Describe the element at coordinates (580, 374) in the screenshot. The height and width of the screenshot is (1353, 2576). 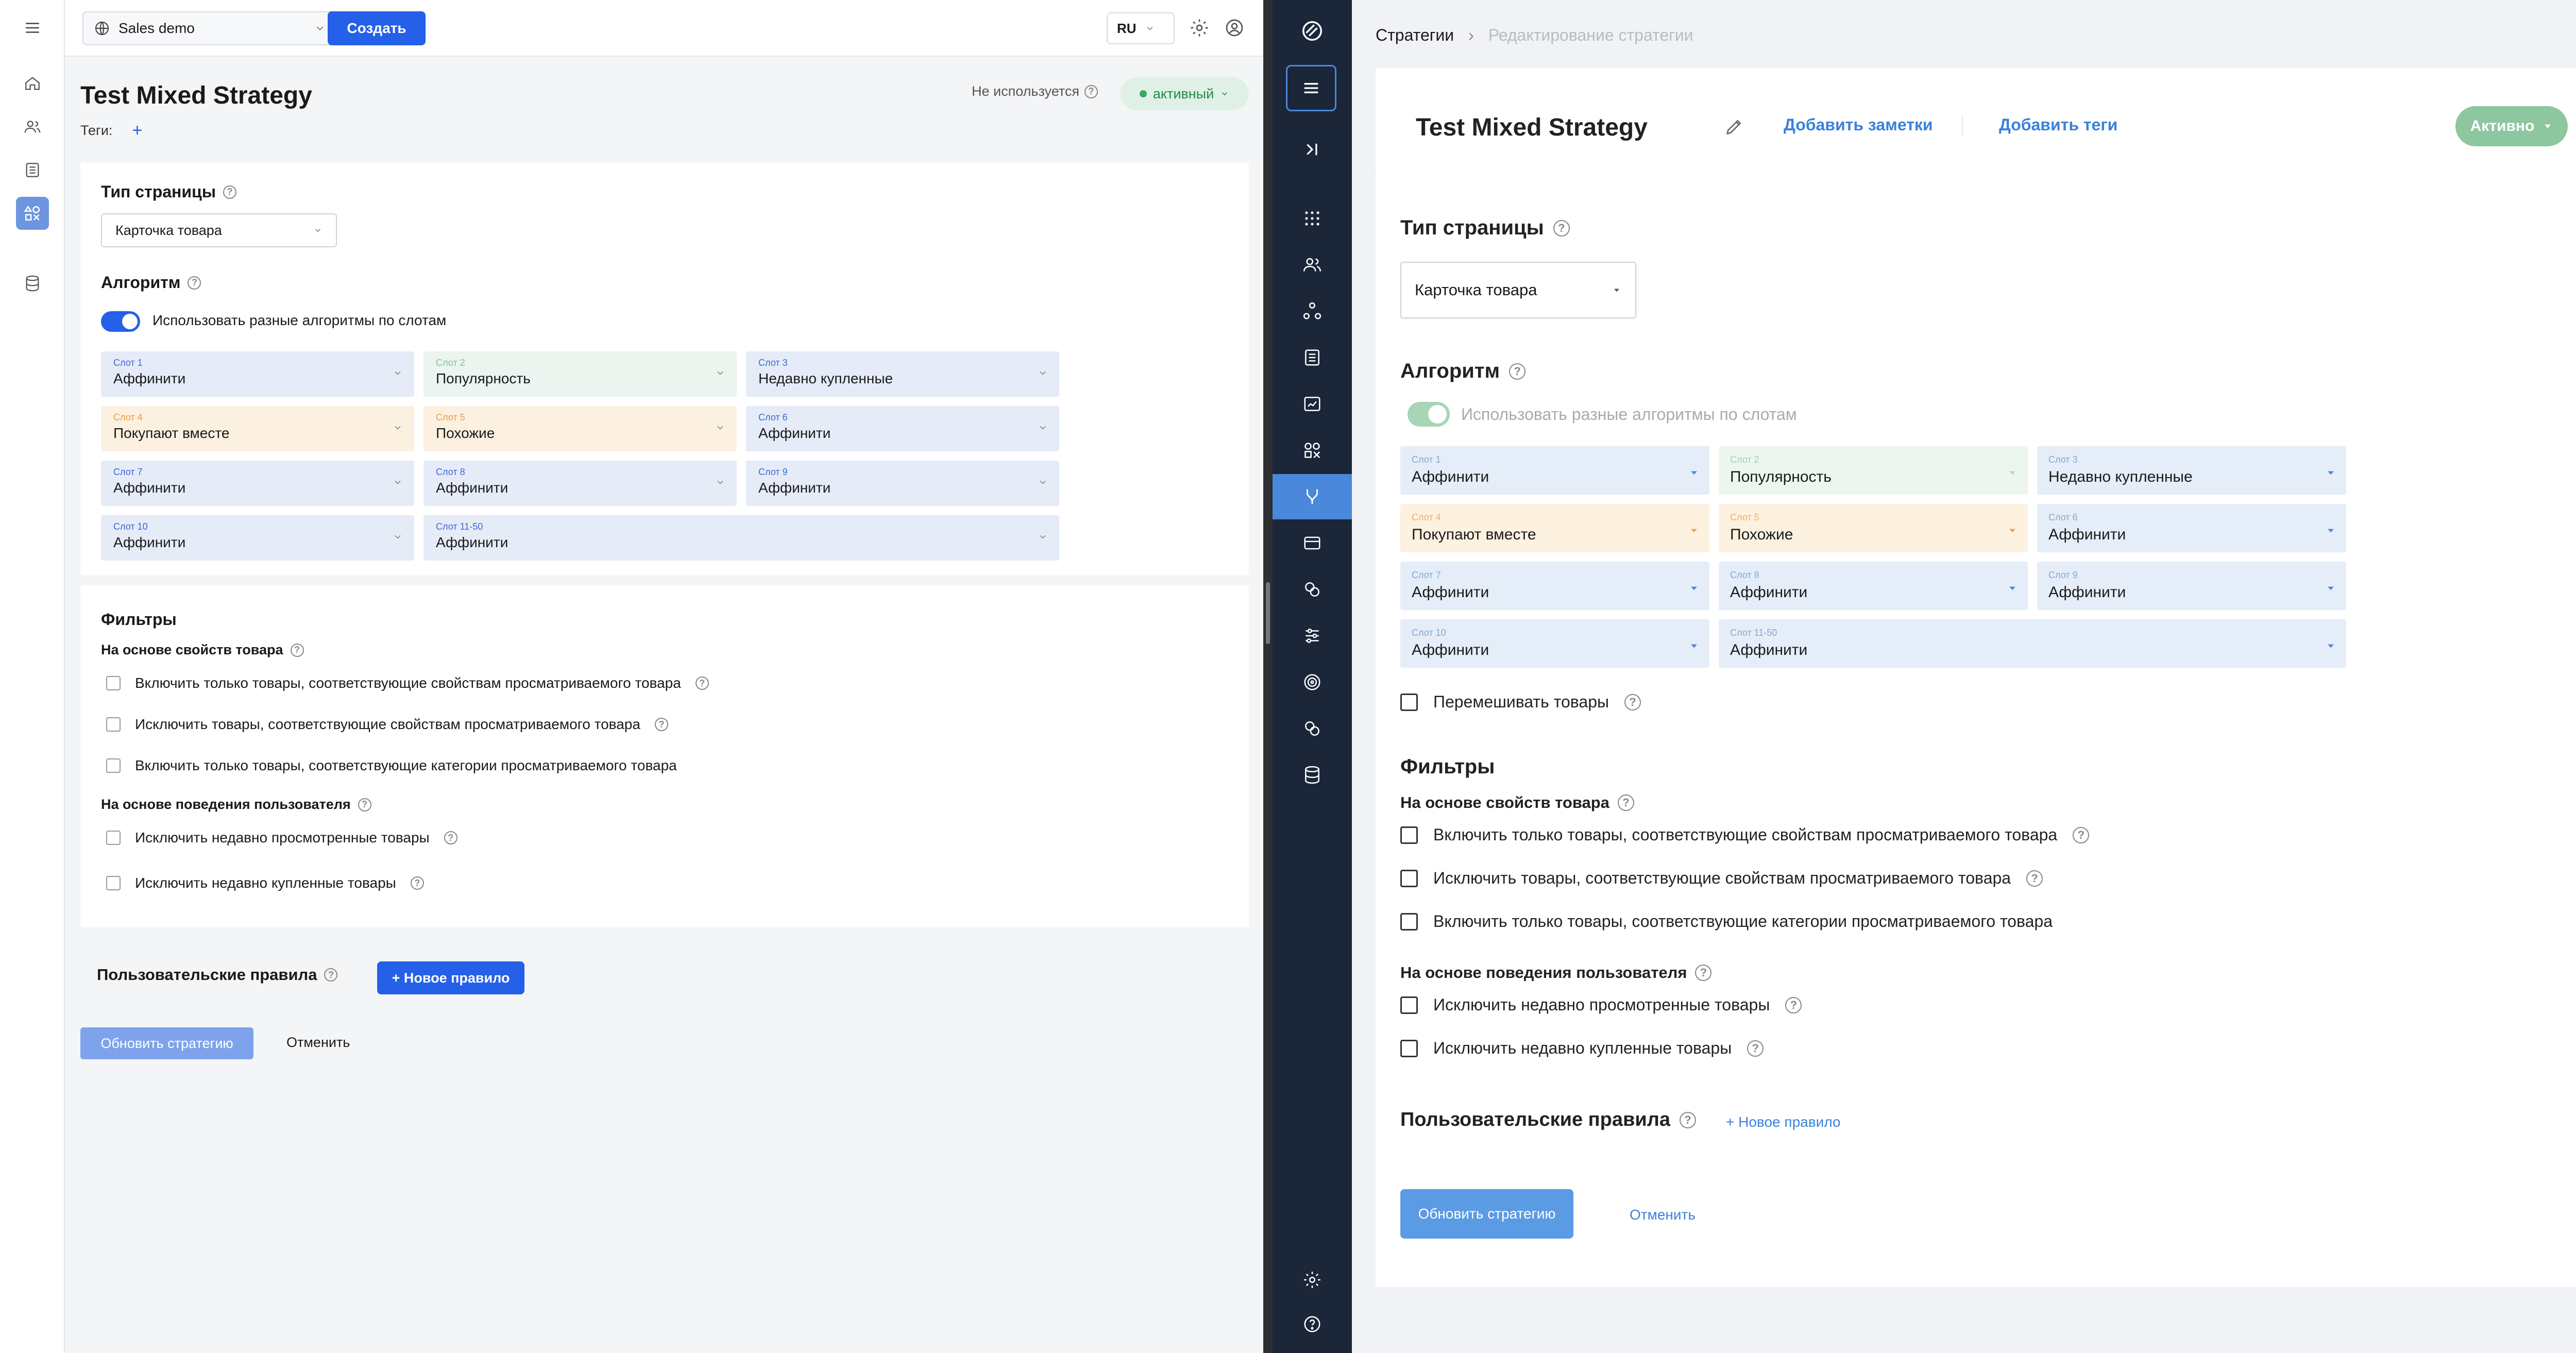
I see `slot-select: Слот 2 Популярность` at that location.